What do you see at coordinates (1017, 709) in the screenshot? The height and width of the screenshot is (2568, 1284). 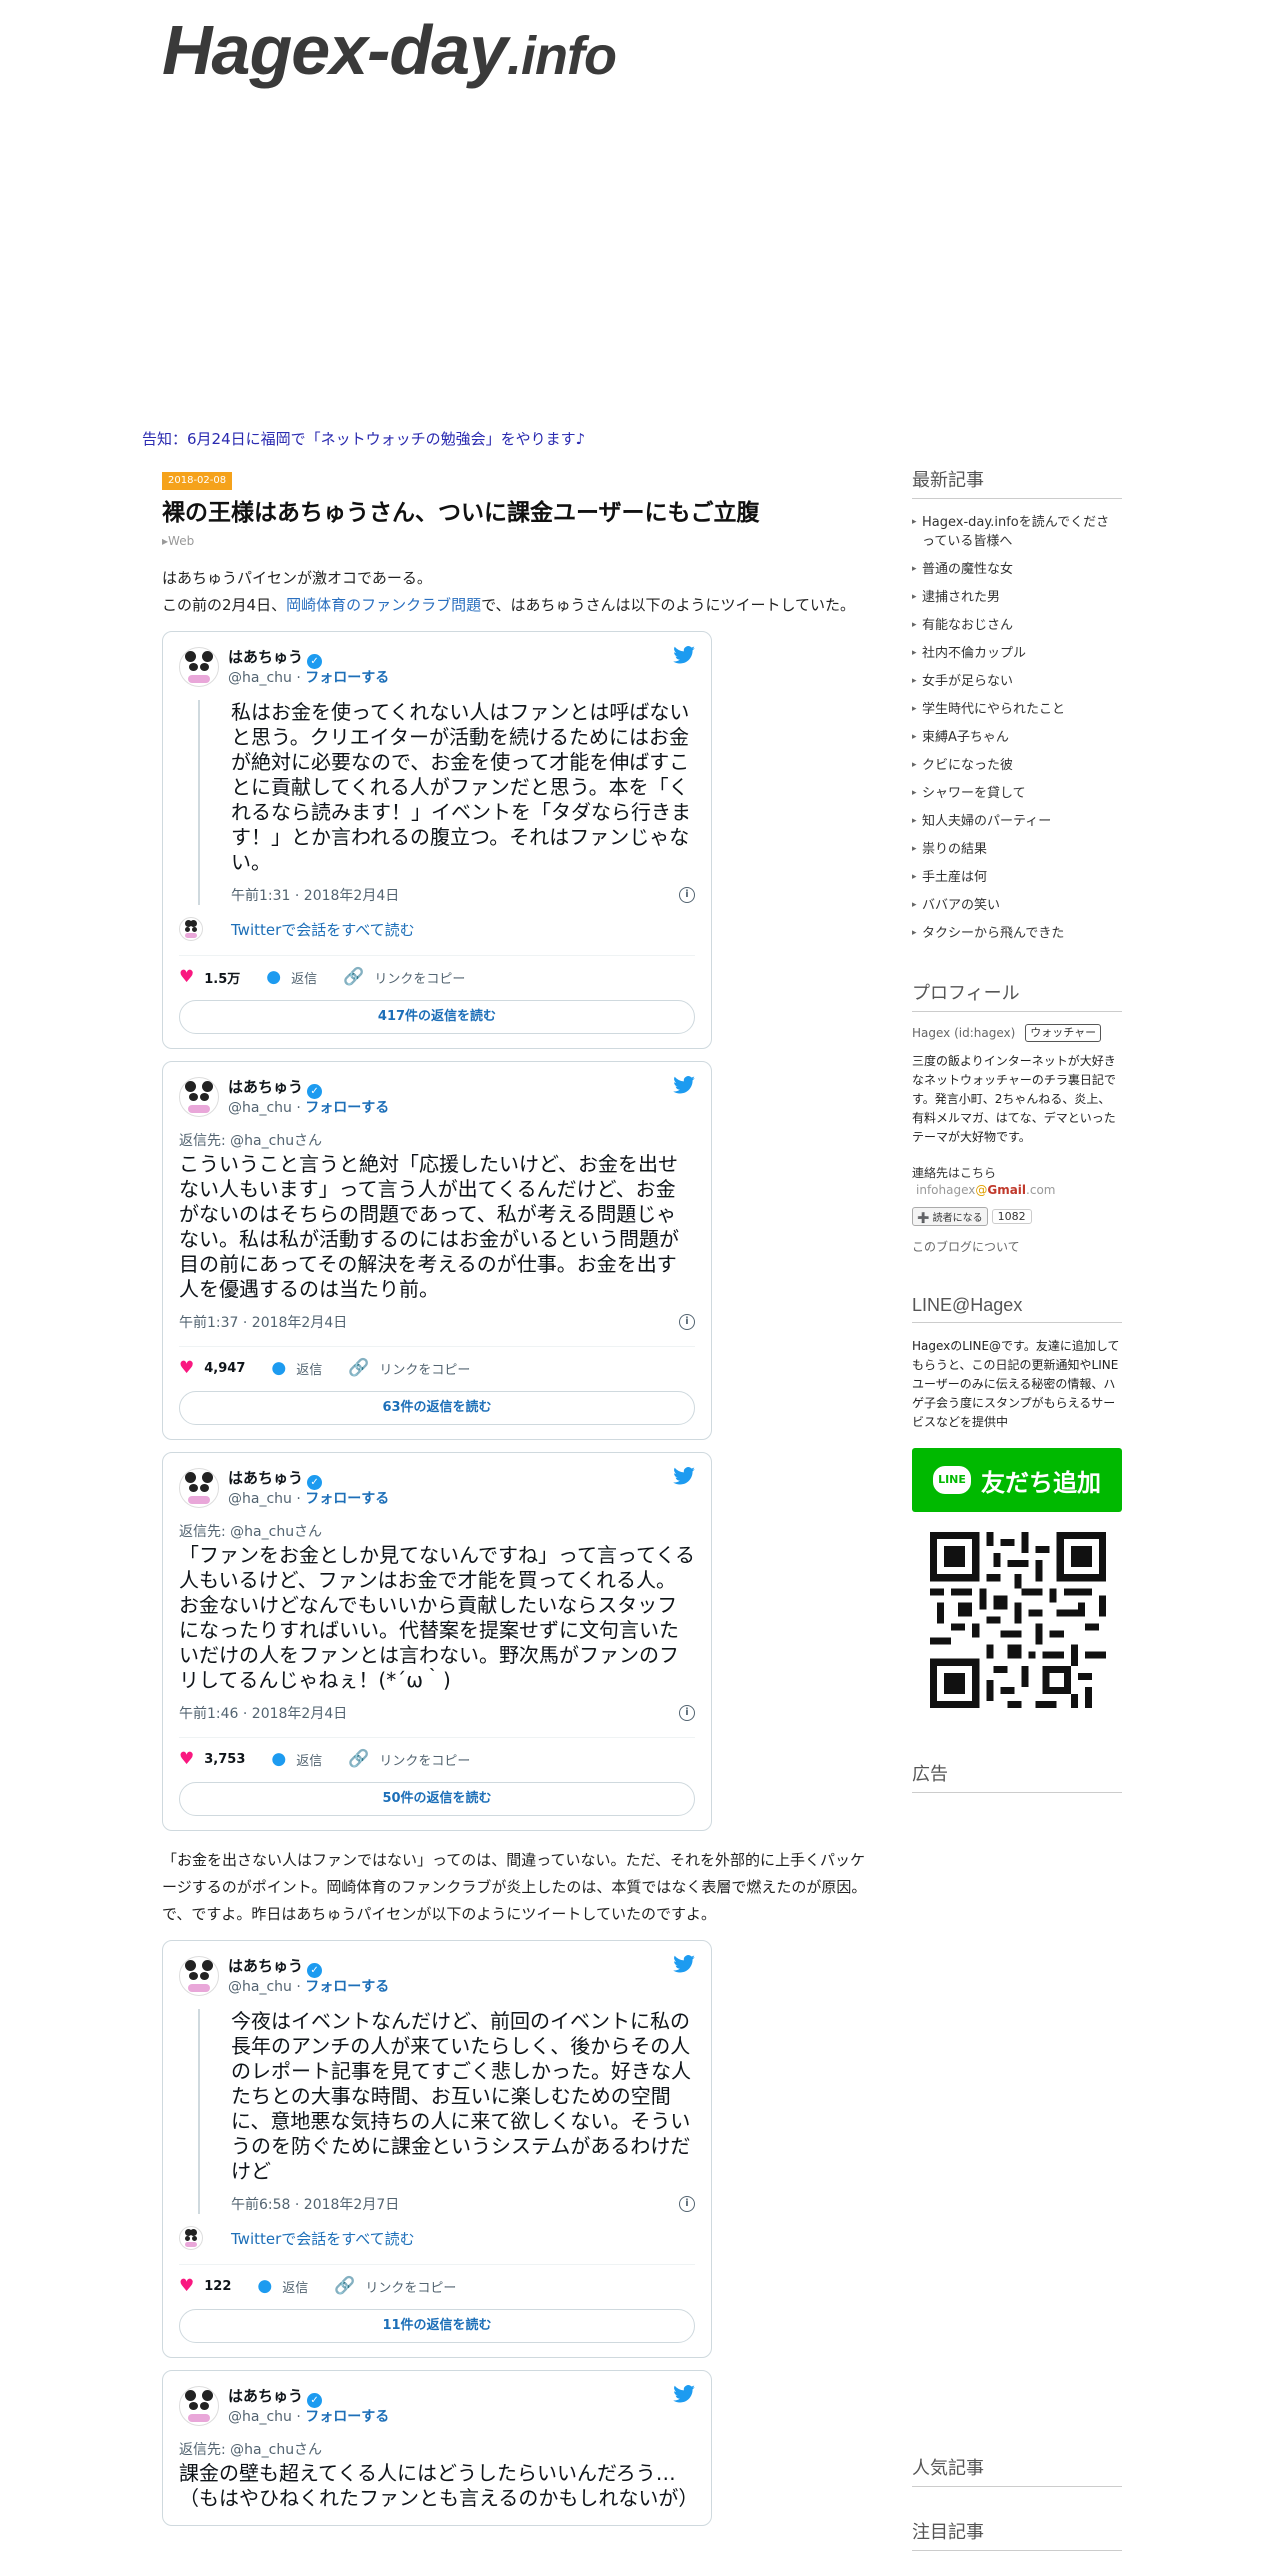 I see `recent-article-link: 学生時代にやられたこと` at bounding box center [1017, 709].